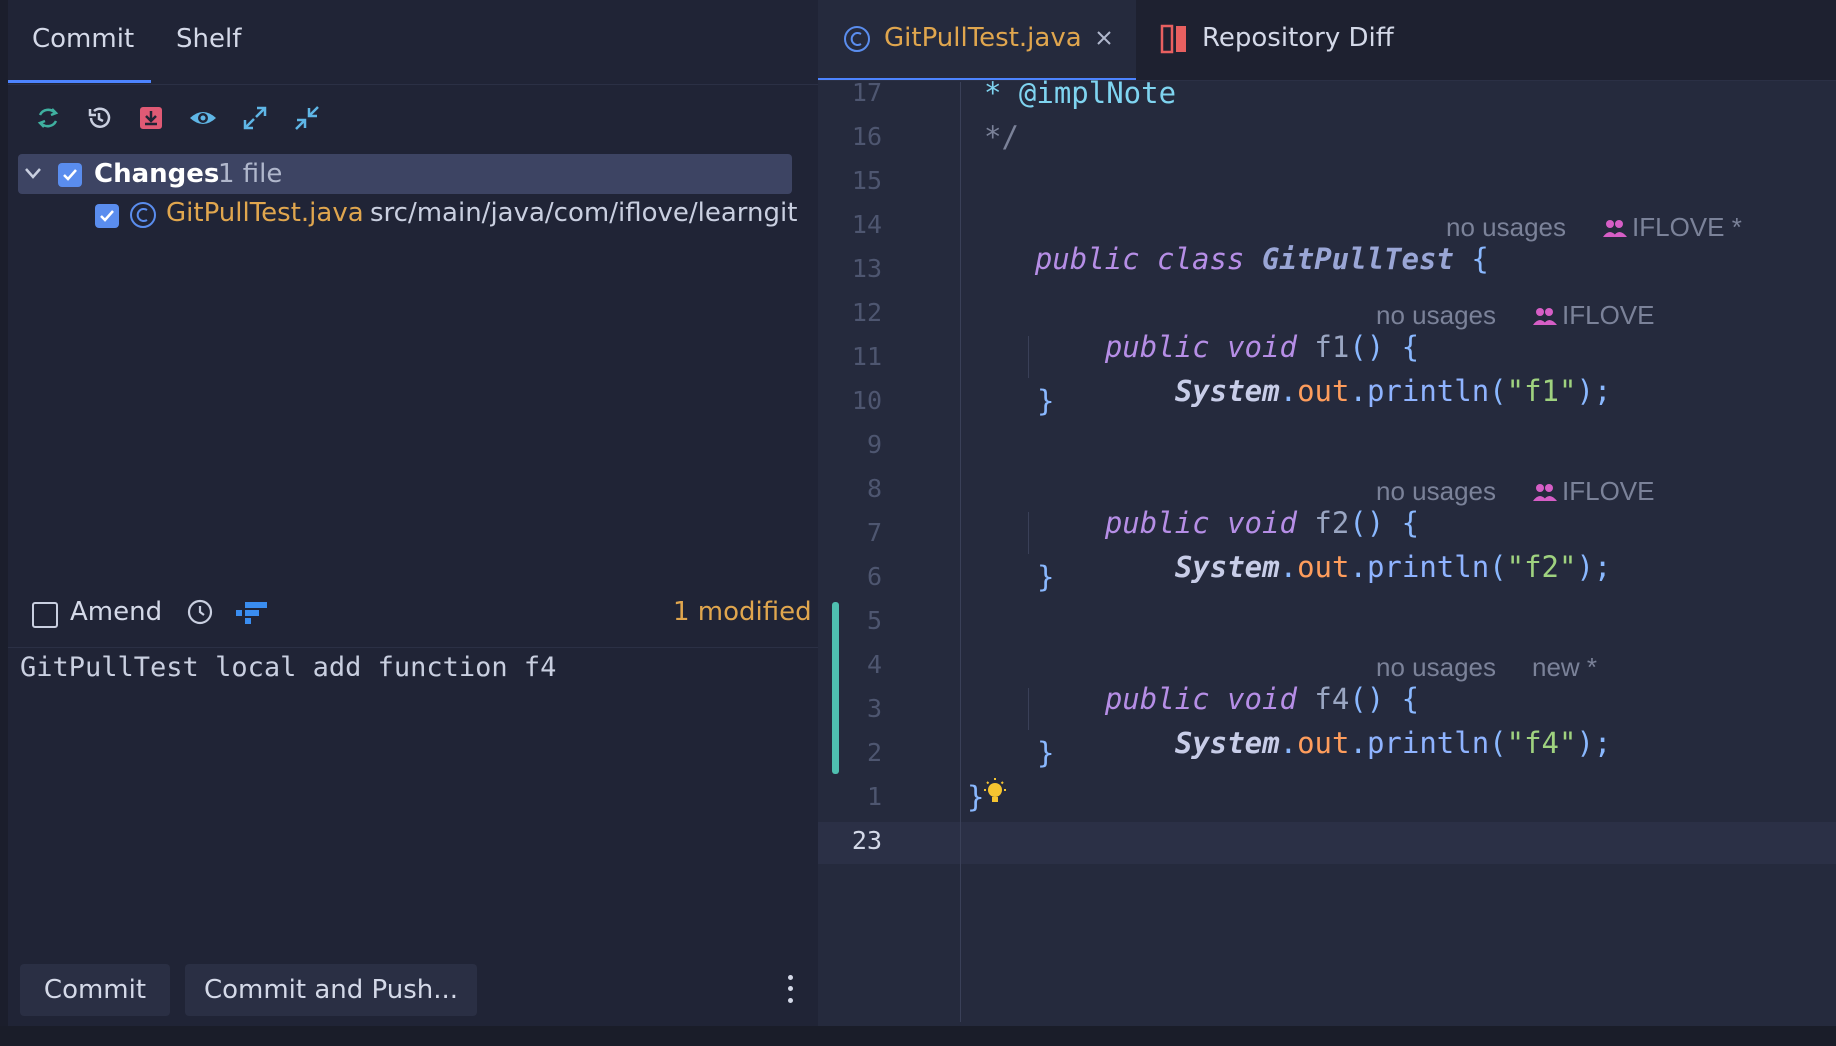 The width and height of the screenshot is (1836, 1046). I want to click on line-number-current: 23, so click(866, 840).